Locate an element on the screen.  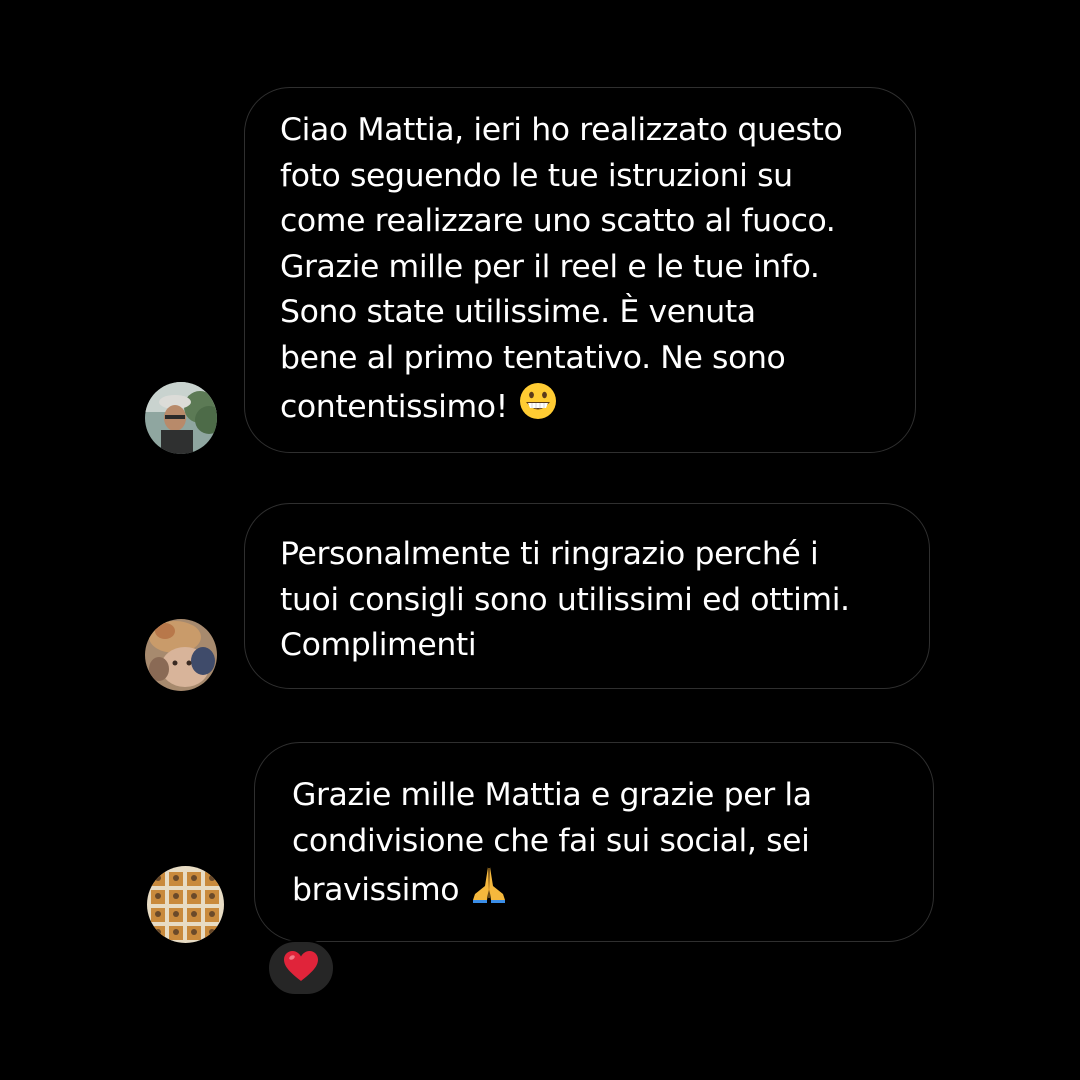
message-reaction is located at coordinates (301, 968).